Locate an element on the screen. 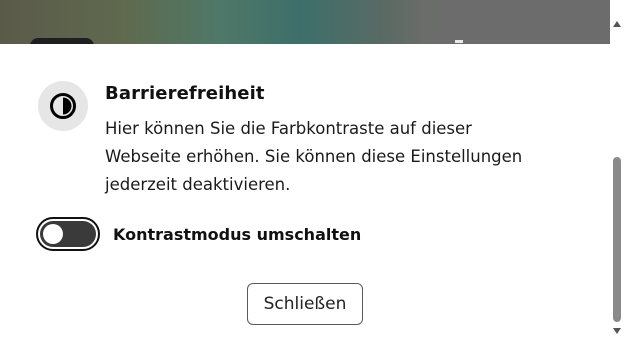 This screenshot has height=341, width=640. contrast-icon-glyph is located at coordinates (63, 106).